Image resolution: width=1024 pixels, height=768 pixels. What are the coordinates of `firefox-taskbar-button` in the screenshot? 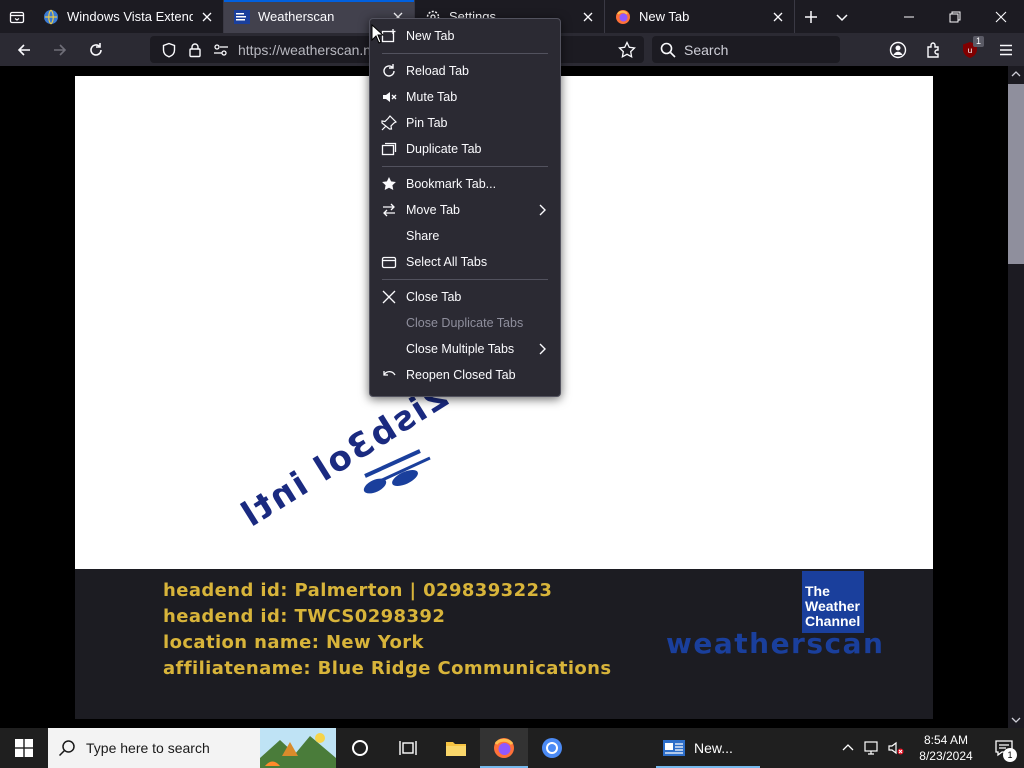 It's located at (504, 748).